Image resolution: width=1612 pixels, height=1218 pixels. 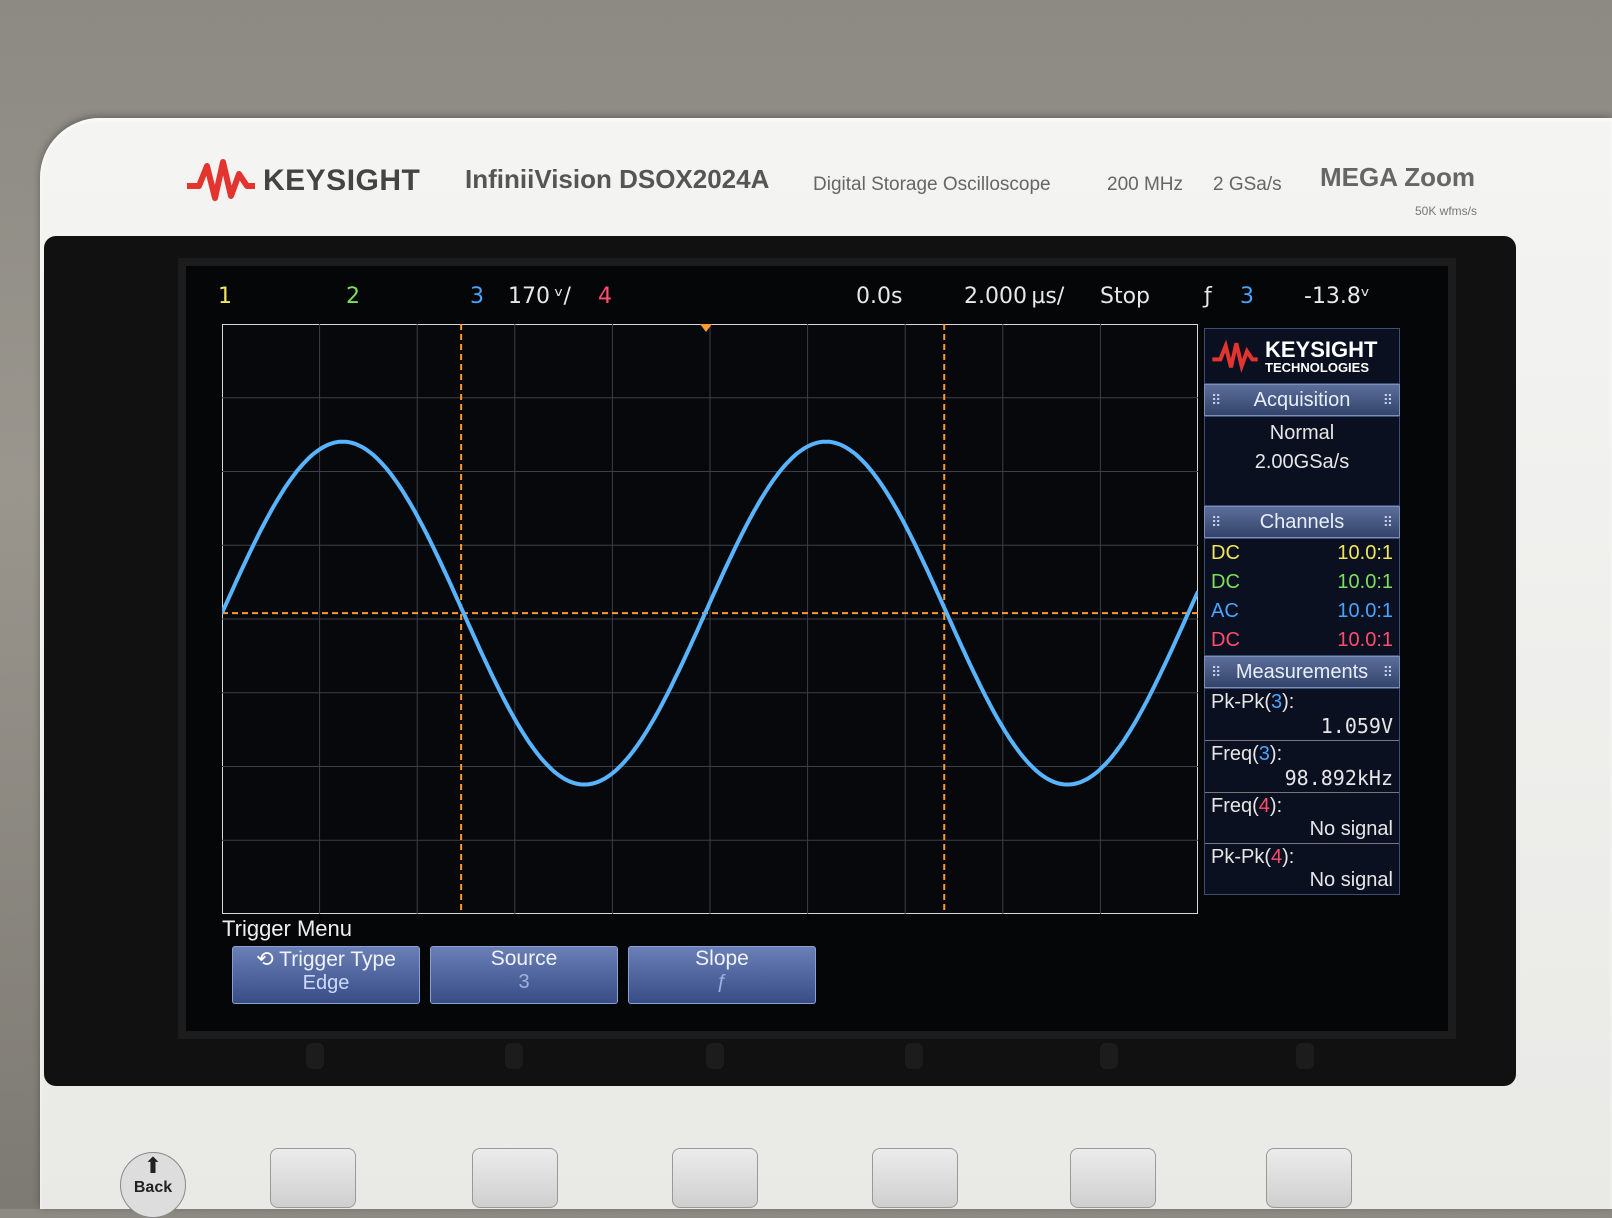 What do you see at coordinates (1302, 818) in the screenshot?
I see `measurement-item: Freq(4): No signal` at bounding box center [1302, 818].